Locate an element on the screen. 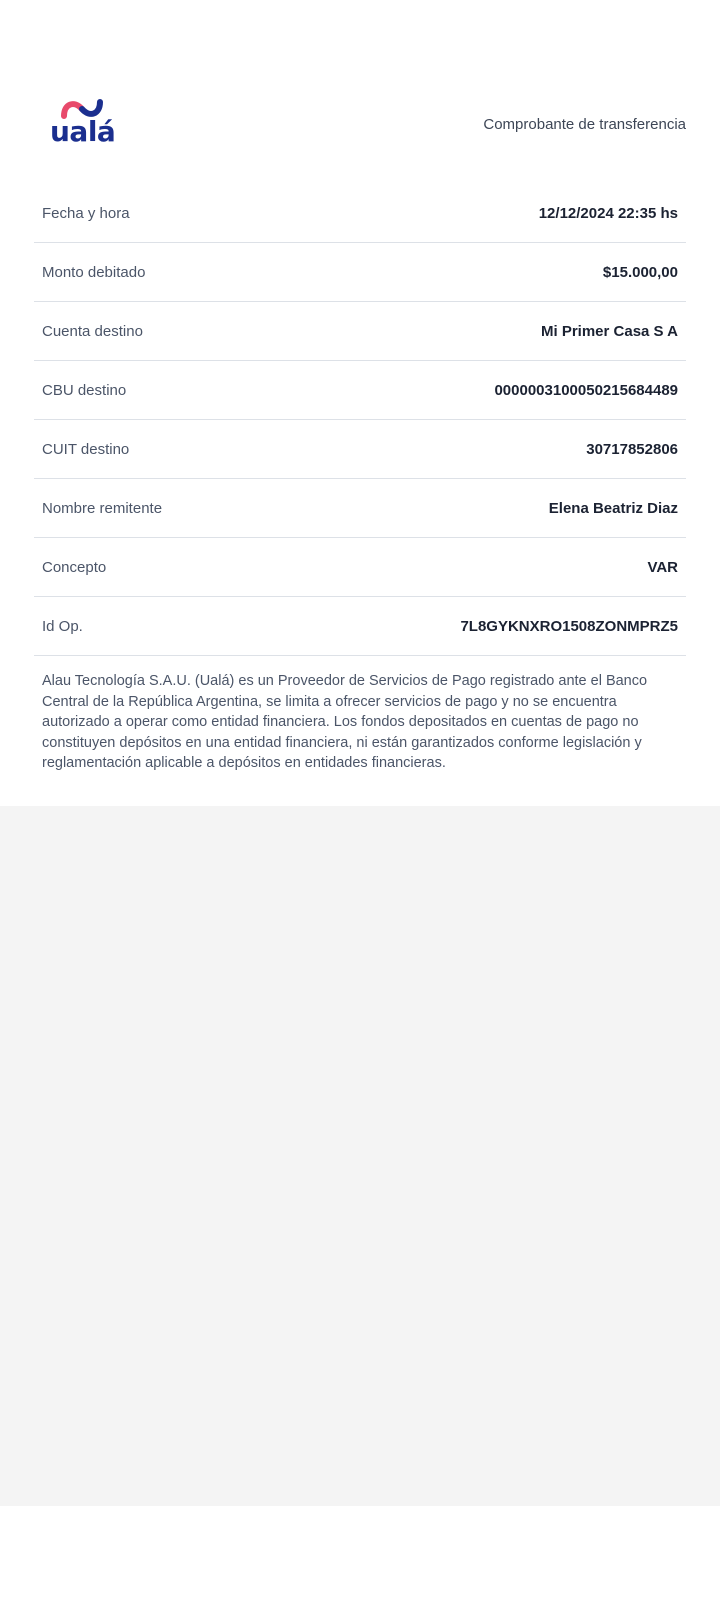 This screenshot has width=720, height=1600. detail-row-date: Fecha y hora 12/12/2024 22:35 hs is located at coordinates (360, 213).